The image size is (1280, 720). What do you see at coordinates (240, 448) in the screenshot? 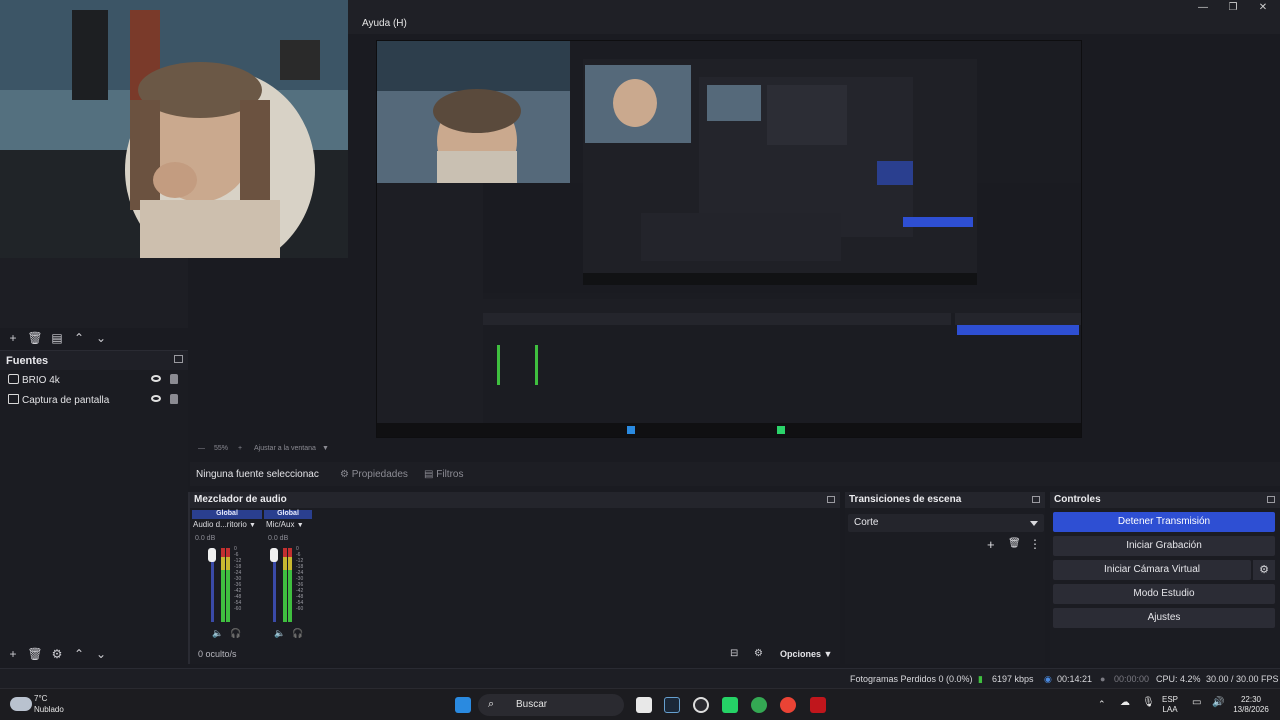
I see `zoom-in-button: +` at bounding box center [240, 448].